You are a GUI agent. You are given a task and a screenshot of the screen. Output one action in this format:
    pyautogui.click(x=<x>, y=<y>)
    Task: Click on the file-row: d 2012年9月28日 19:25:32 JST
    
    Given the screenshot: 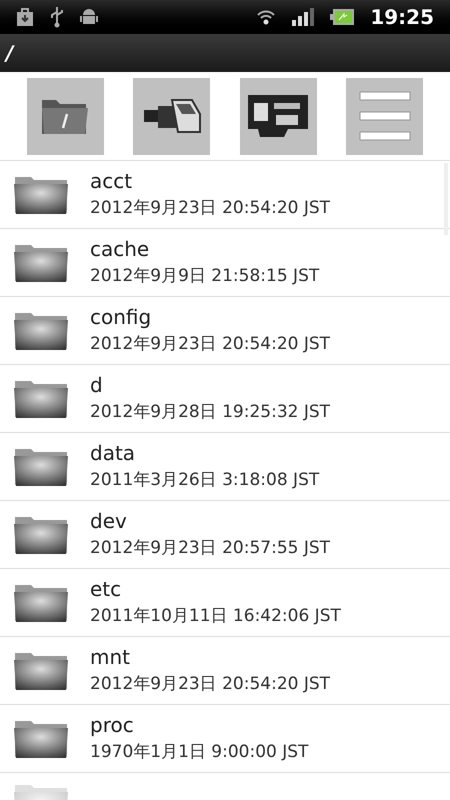 What is the action you would take?
    pyautogui.click(x=225, y=399)
    